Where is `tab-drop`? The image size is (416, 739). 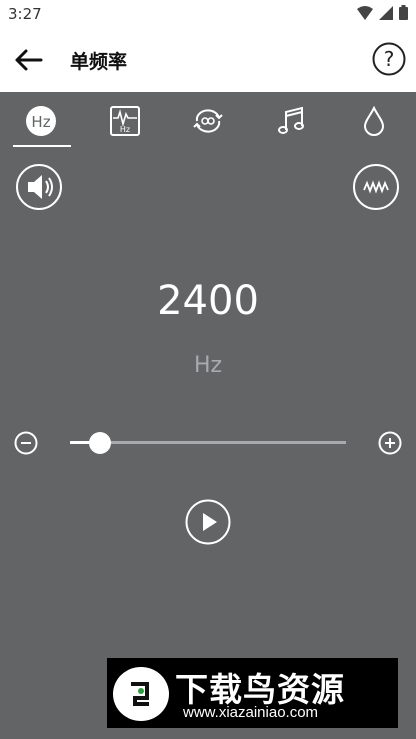 tab-drop is located at coordinates (374, 121).